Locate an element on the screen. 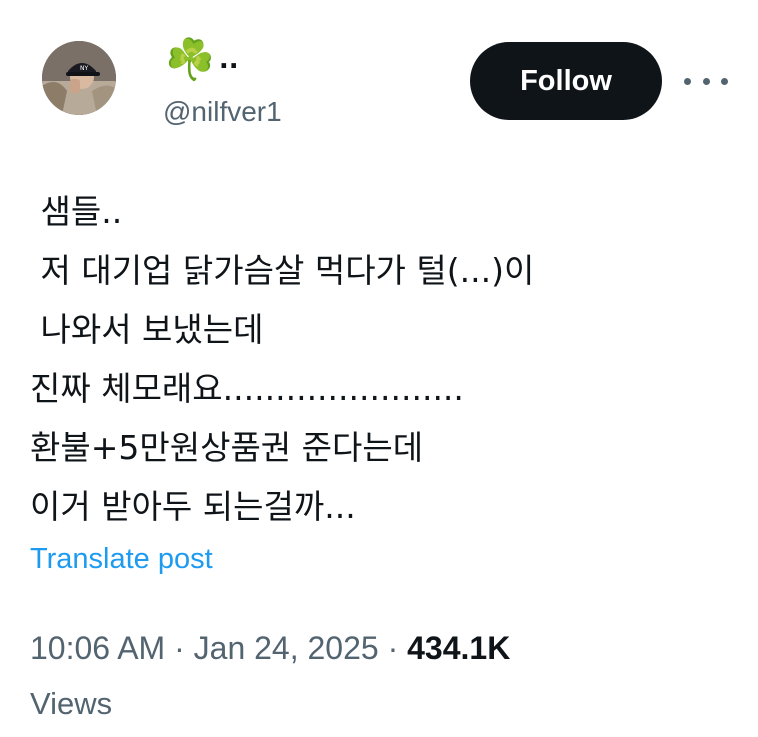 This screenshot has height=737, width=758. follow-button: Follow is located at coordinates (566, 81).